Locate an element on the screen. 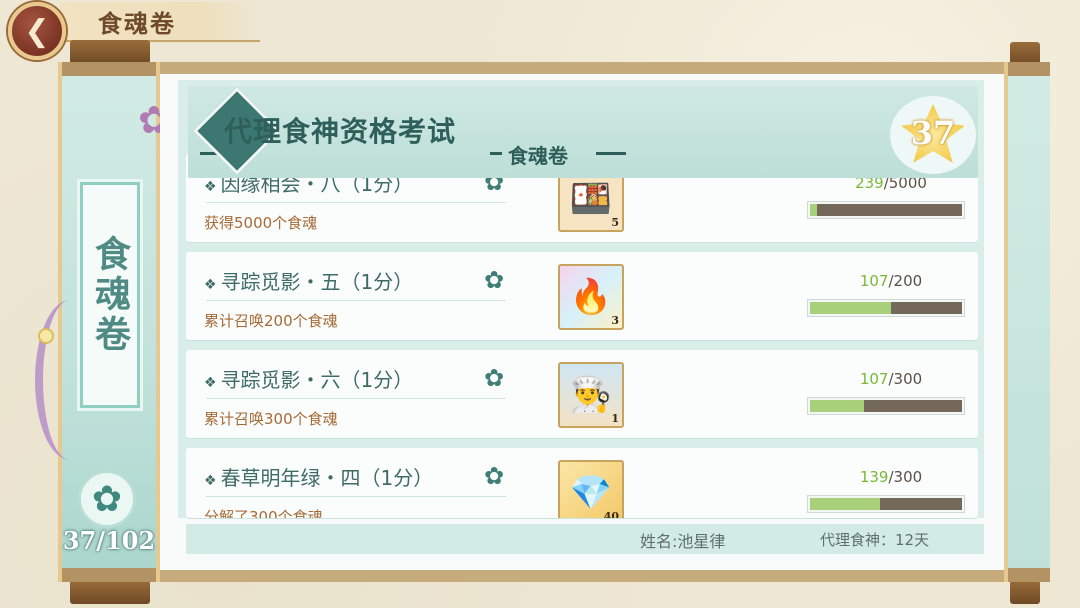 This screenshot has height=608, width=1080. task-desc: 累计召唤300个食魂 is located at coordinates (271, 419).